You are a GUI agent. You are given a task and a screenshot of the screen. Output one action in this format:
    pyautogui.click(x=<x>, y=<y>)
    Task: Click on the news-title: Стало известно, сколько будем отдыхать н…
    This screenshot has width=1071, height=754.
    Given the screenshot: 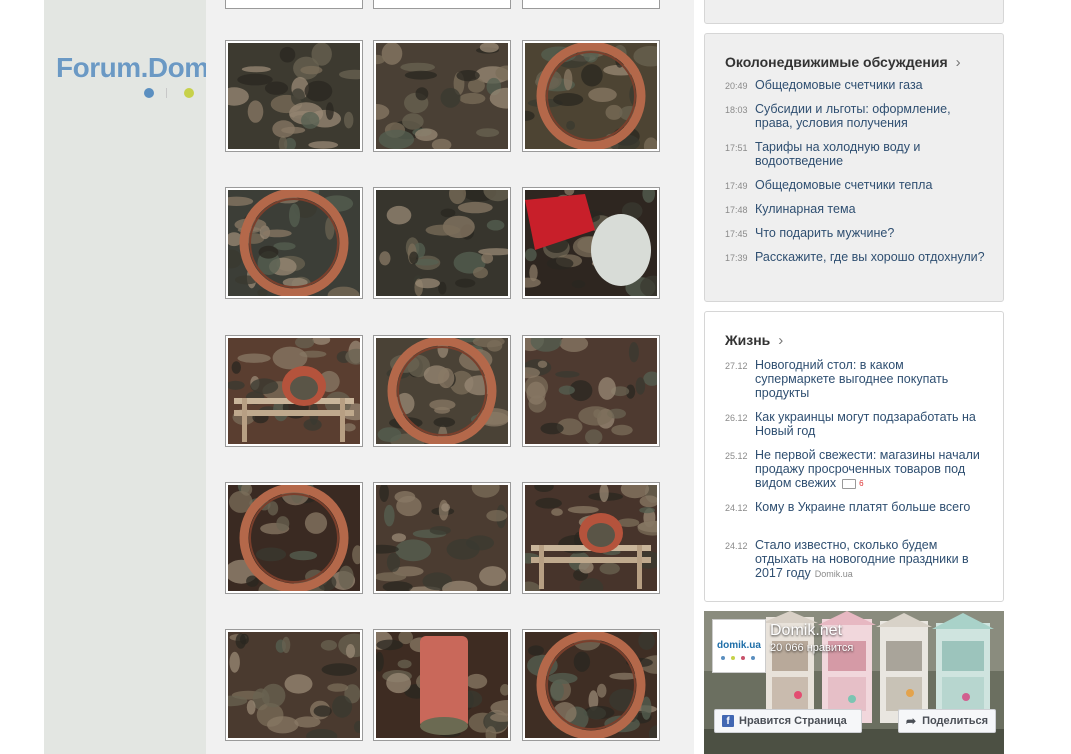 What is the action you would take?
    pyautogui.click(x=862, y=559)
    